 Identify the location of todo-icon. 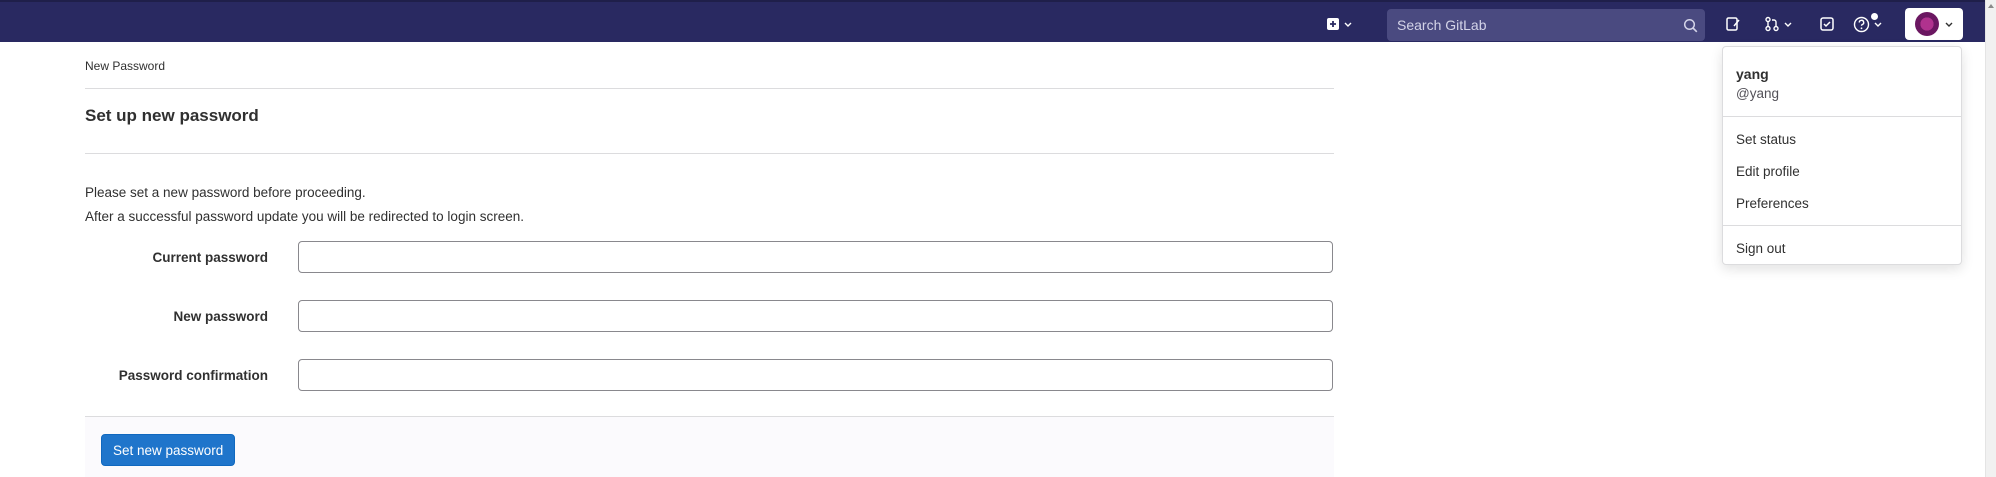
(1827, 24).